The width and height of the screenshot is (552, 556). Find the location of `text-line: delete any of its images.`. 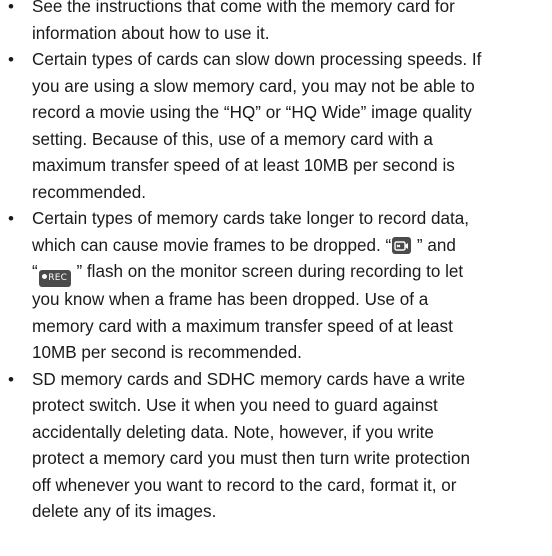

text-line: delete any of its images. is located at coordinates (124, 511).